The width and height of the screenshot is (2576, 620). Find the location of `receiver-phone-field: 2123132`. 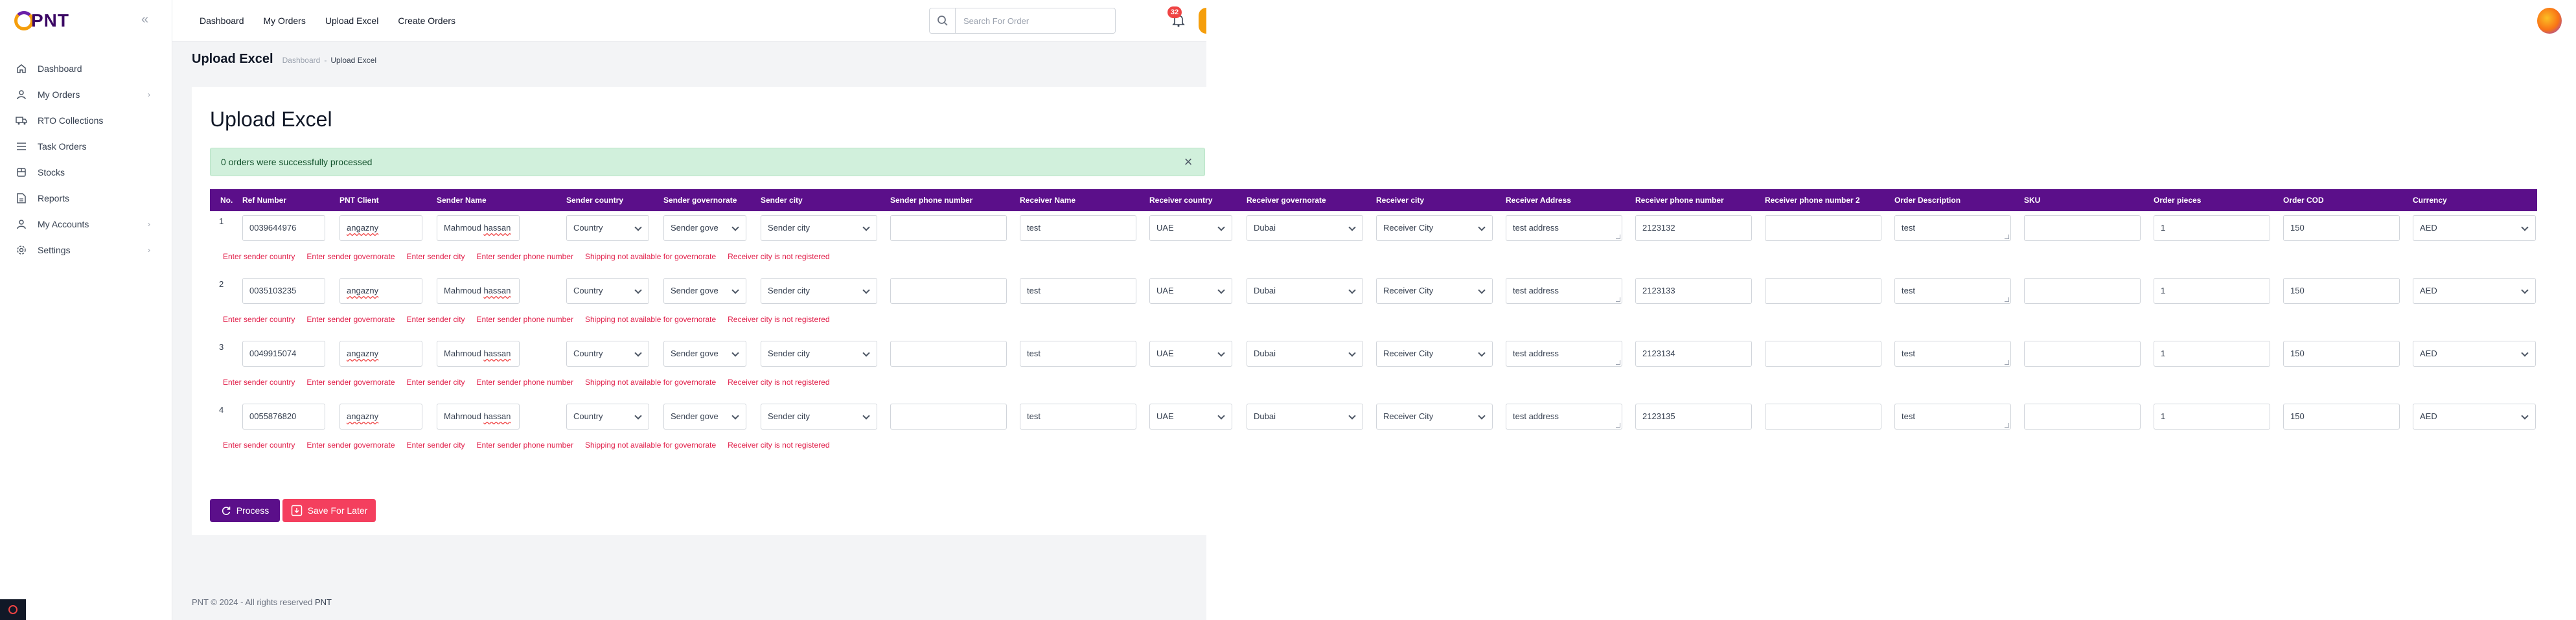

receiver-phone-field: 2123132 is located at coordinates (1693, 228).